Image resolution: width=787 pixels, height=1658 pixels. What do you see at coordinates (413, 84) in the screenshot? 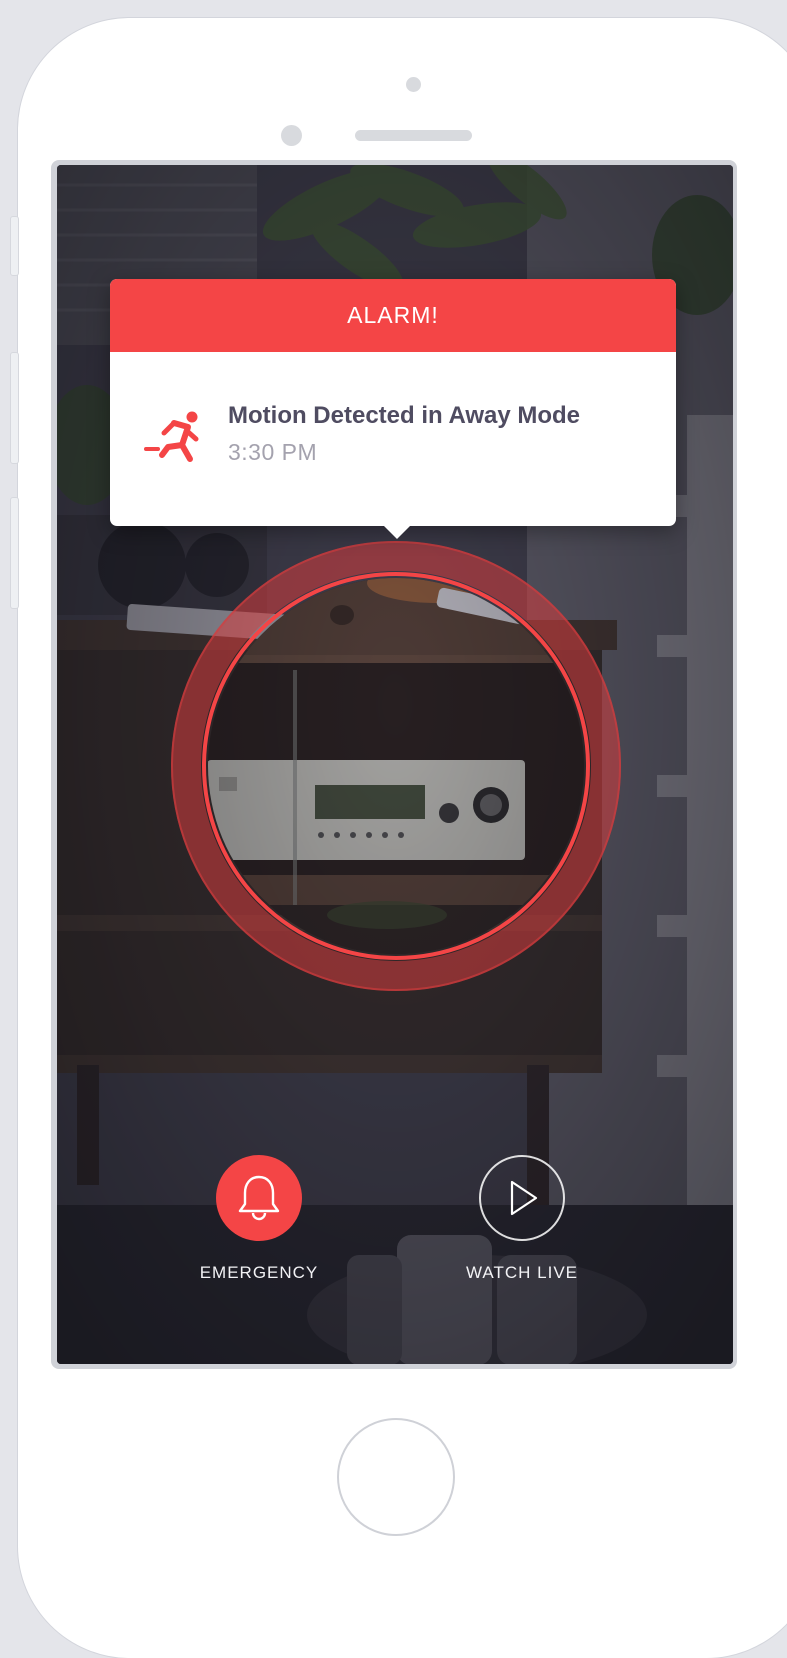
I see `front-camera` at bounding box center [413, 84].